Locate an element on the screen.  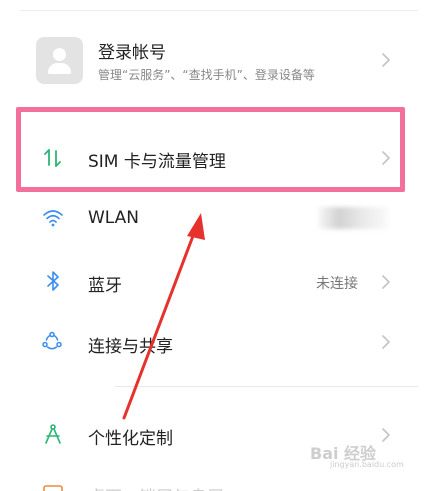
wlan-title: WLAN is located at coordinates (114, 218).